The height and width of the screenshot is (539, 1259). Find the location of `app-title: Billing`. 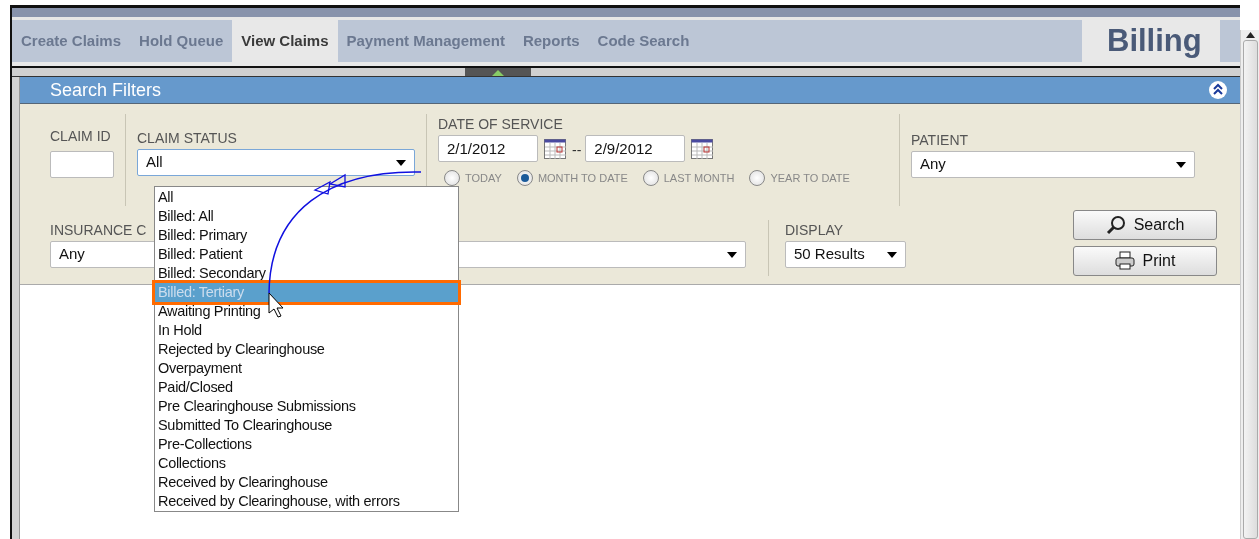

app-title: Billing is located at coordinates (1154, 40).